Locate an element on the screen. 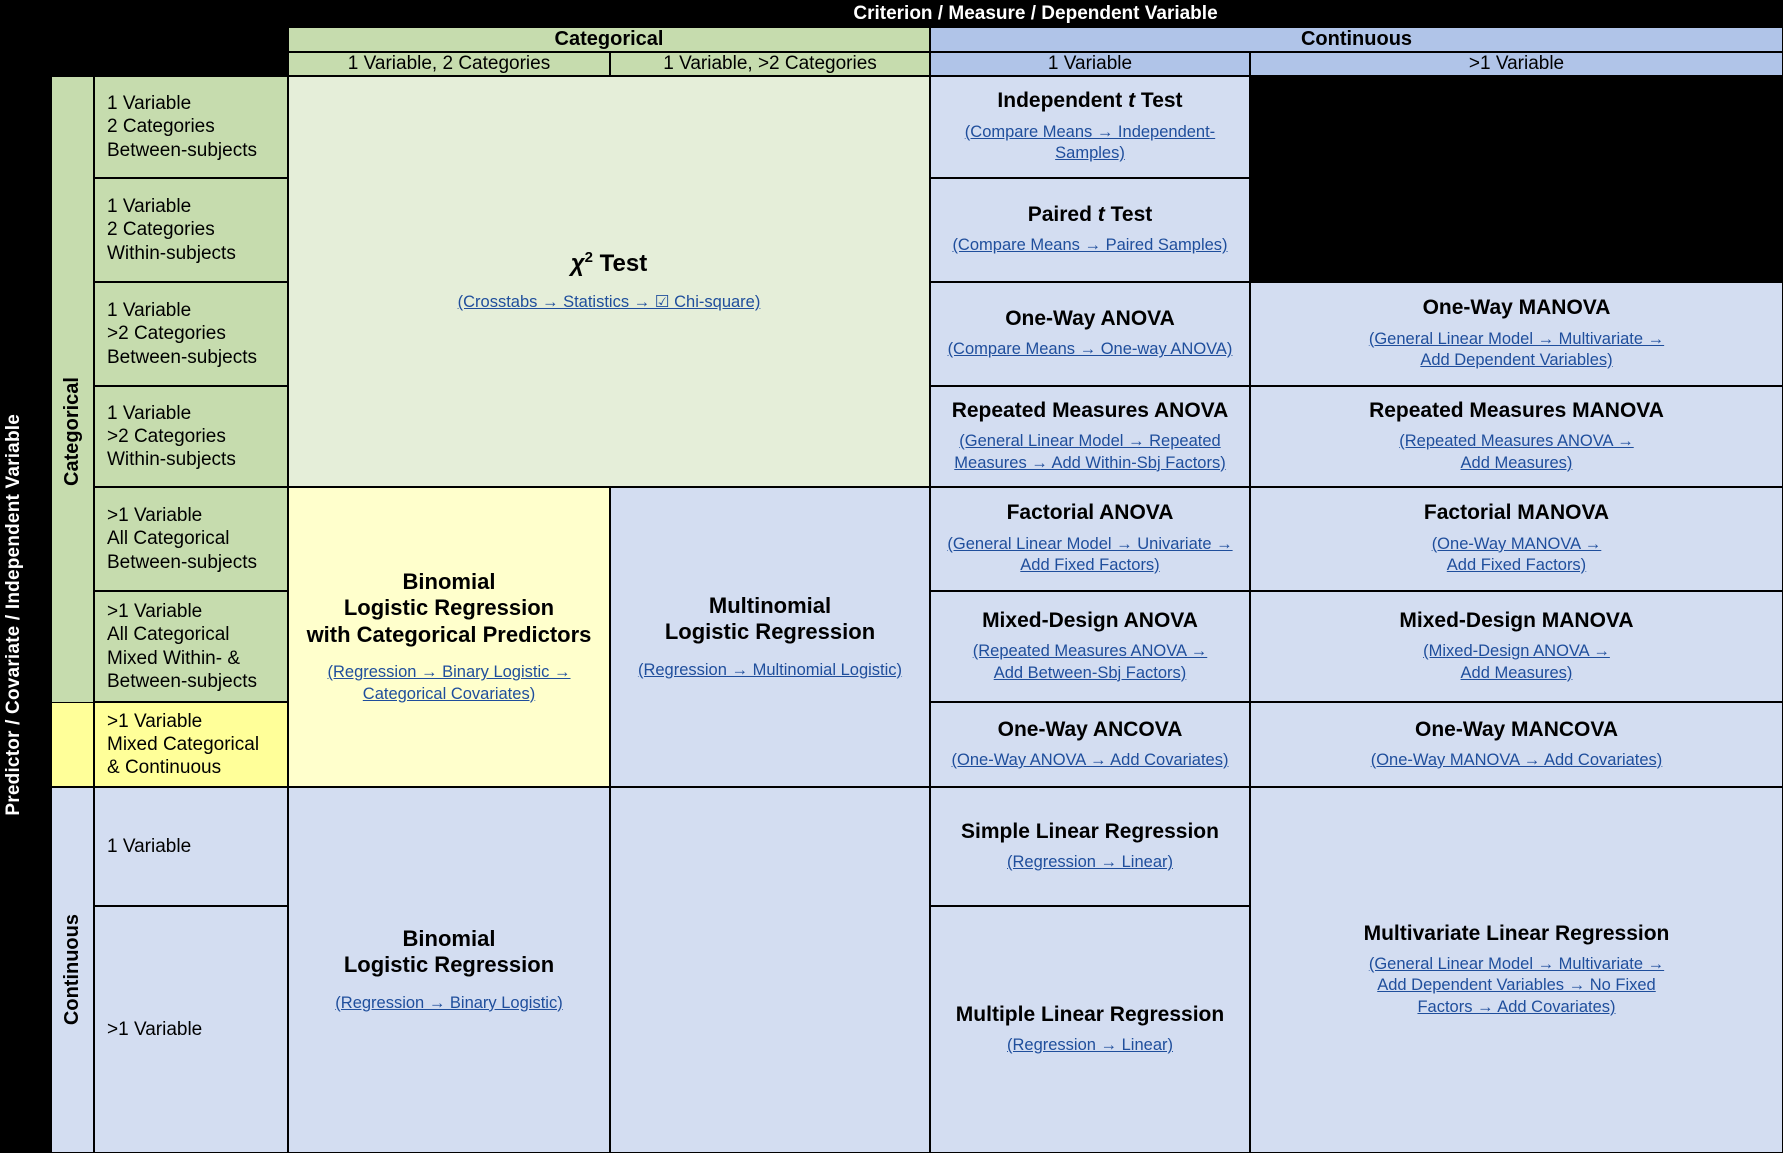 The height and width of the screenshot is (1153, 1783). cell-factorial-manova-path: (One-Way MANOVA → Add Fixed Factors) is located at coordinates (1517, 555).